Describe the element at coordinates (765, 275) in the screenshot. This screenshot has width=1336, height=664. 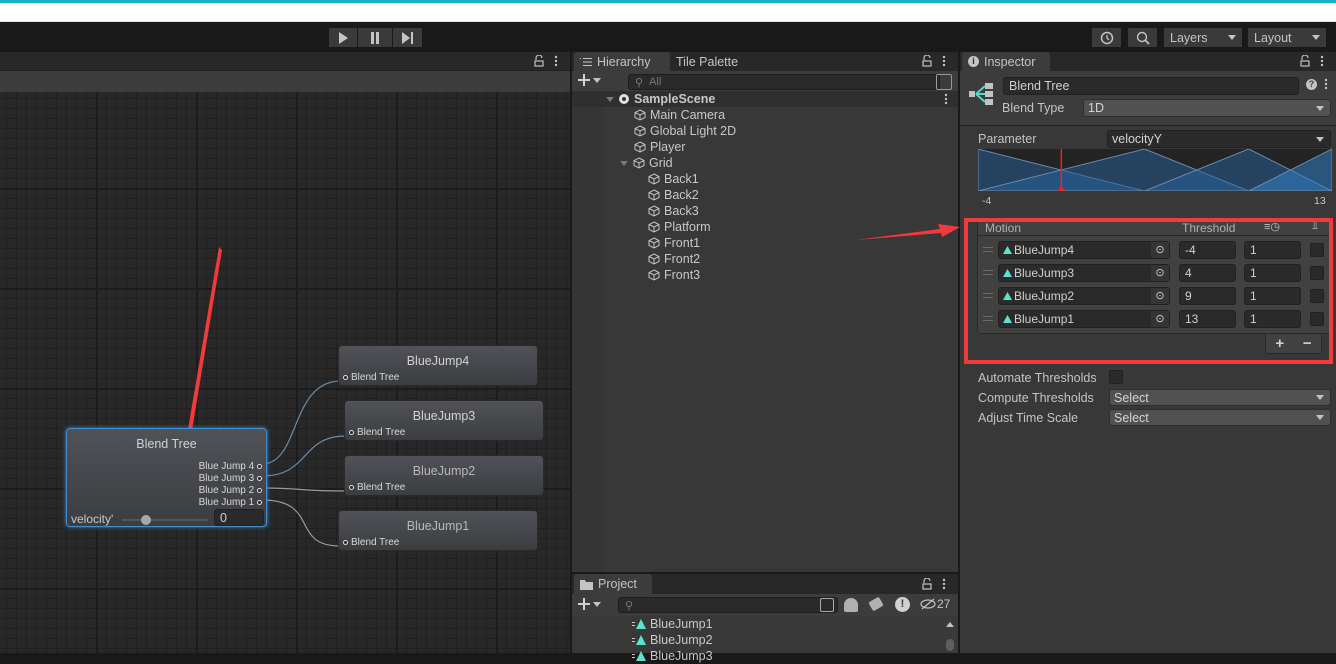
I see `hierarchy-item: Front3` at that location.